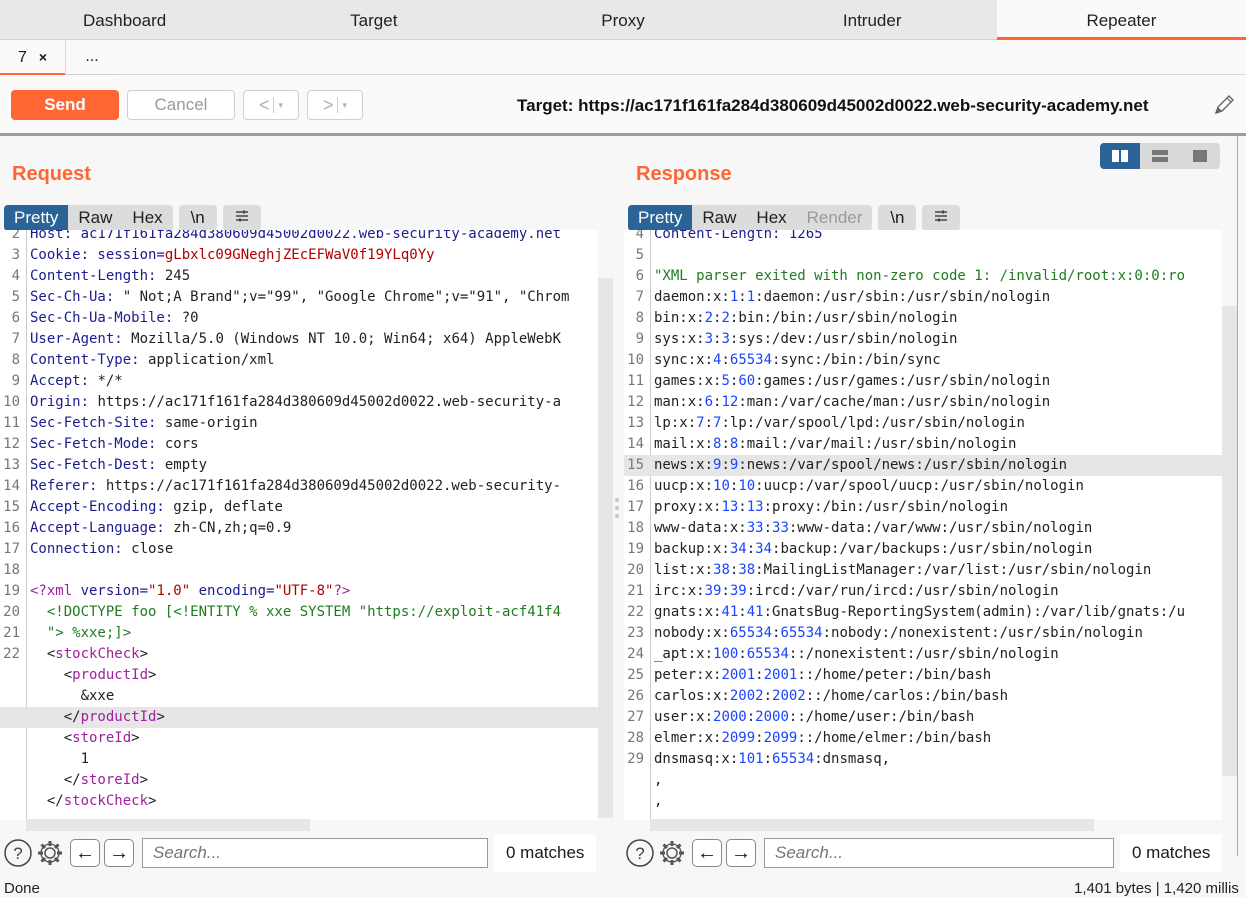 The image size is (1246, 897). I want to click on request-line: 12 Sec-Fetch-Mode: cors, so click(299, 444).